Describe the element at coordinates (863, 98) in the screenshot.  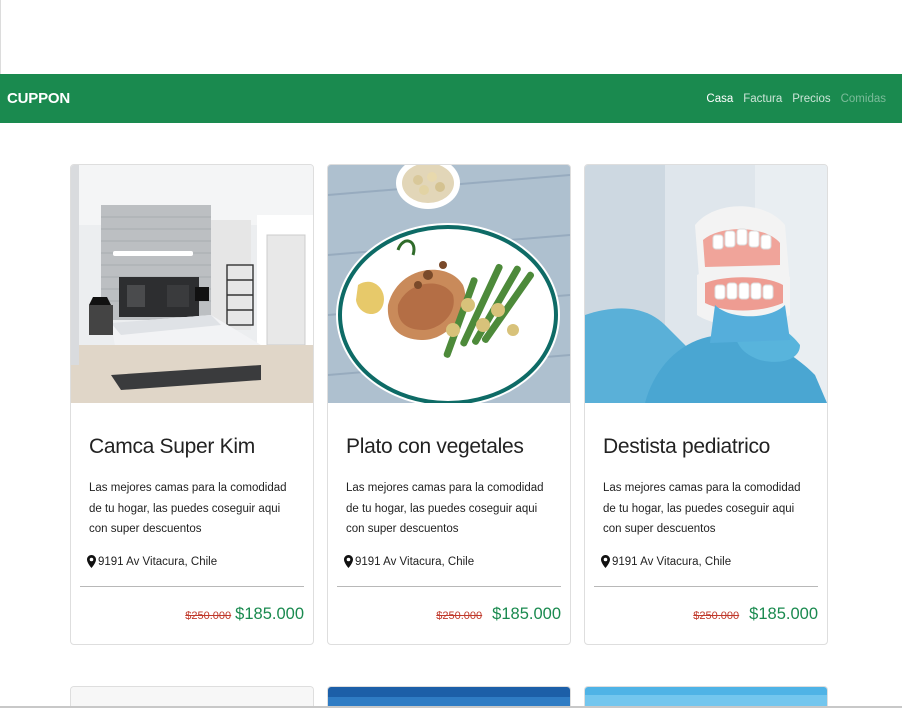
I see `nav-link-comidas: Comidas` at that location.